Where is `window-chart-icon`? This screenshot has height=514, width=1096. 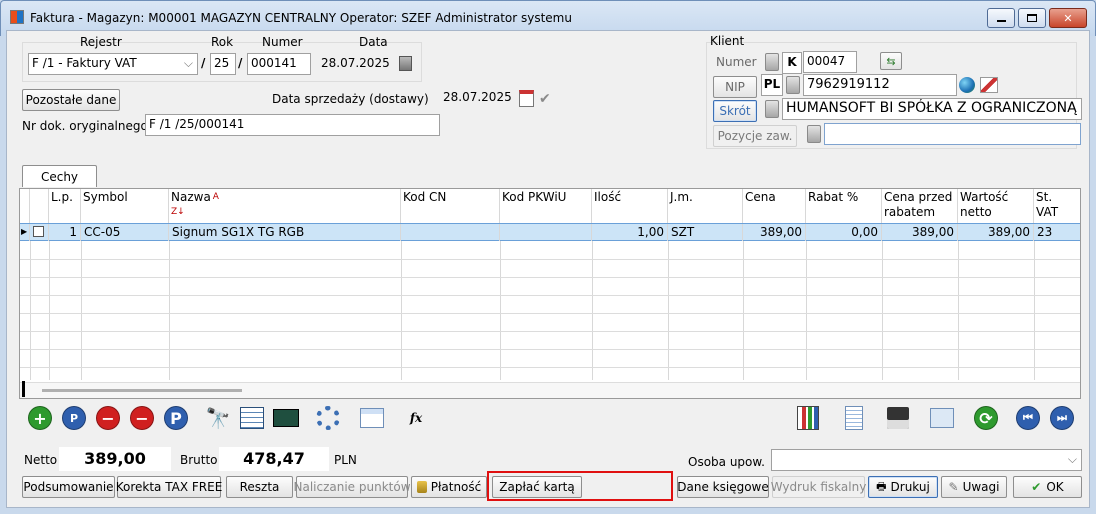
window-chart-icon is located at coordinates (372, 418).